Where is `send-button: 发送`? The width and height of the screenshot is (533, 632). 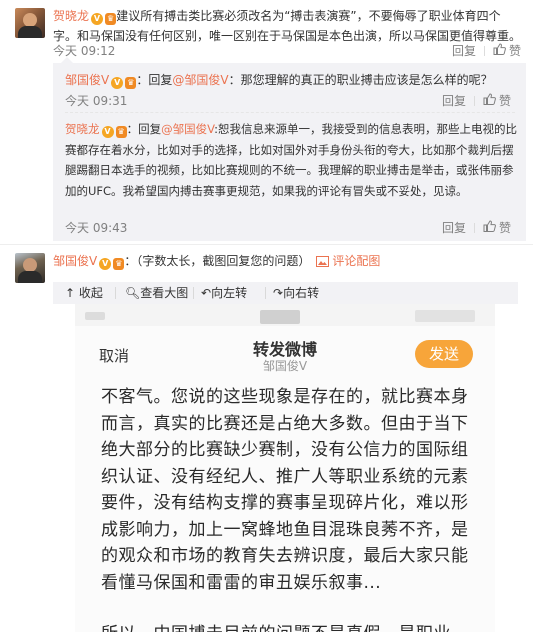
send-button: 发送 is located at coordinates (444, 354).